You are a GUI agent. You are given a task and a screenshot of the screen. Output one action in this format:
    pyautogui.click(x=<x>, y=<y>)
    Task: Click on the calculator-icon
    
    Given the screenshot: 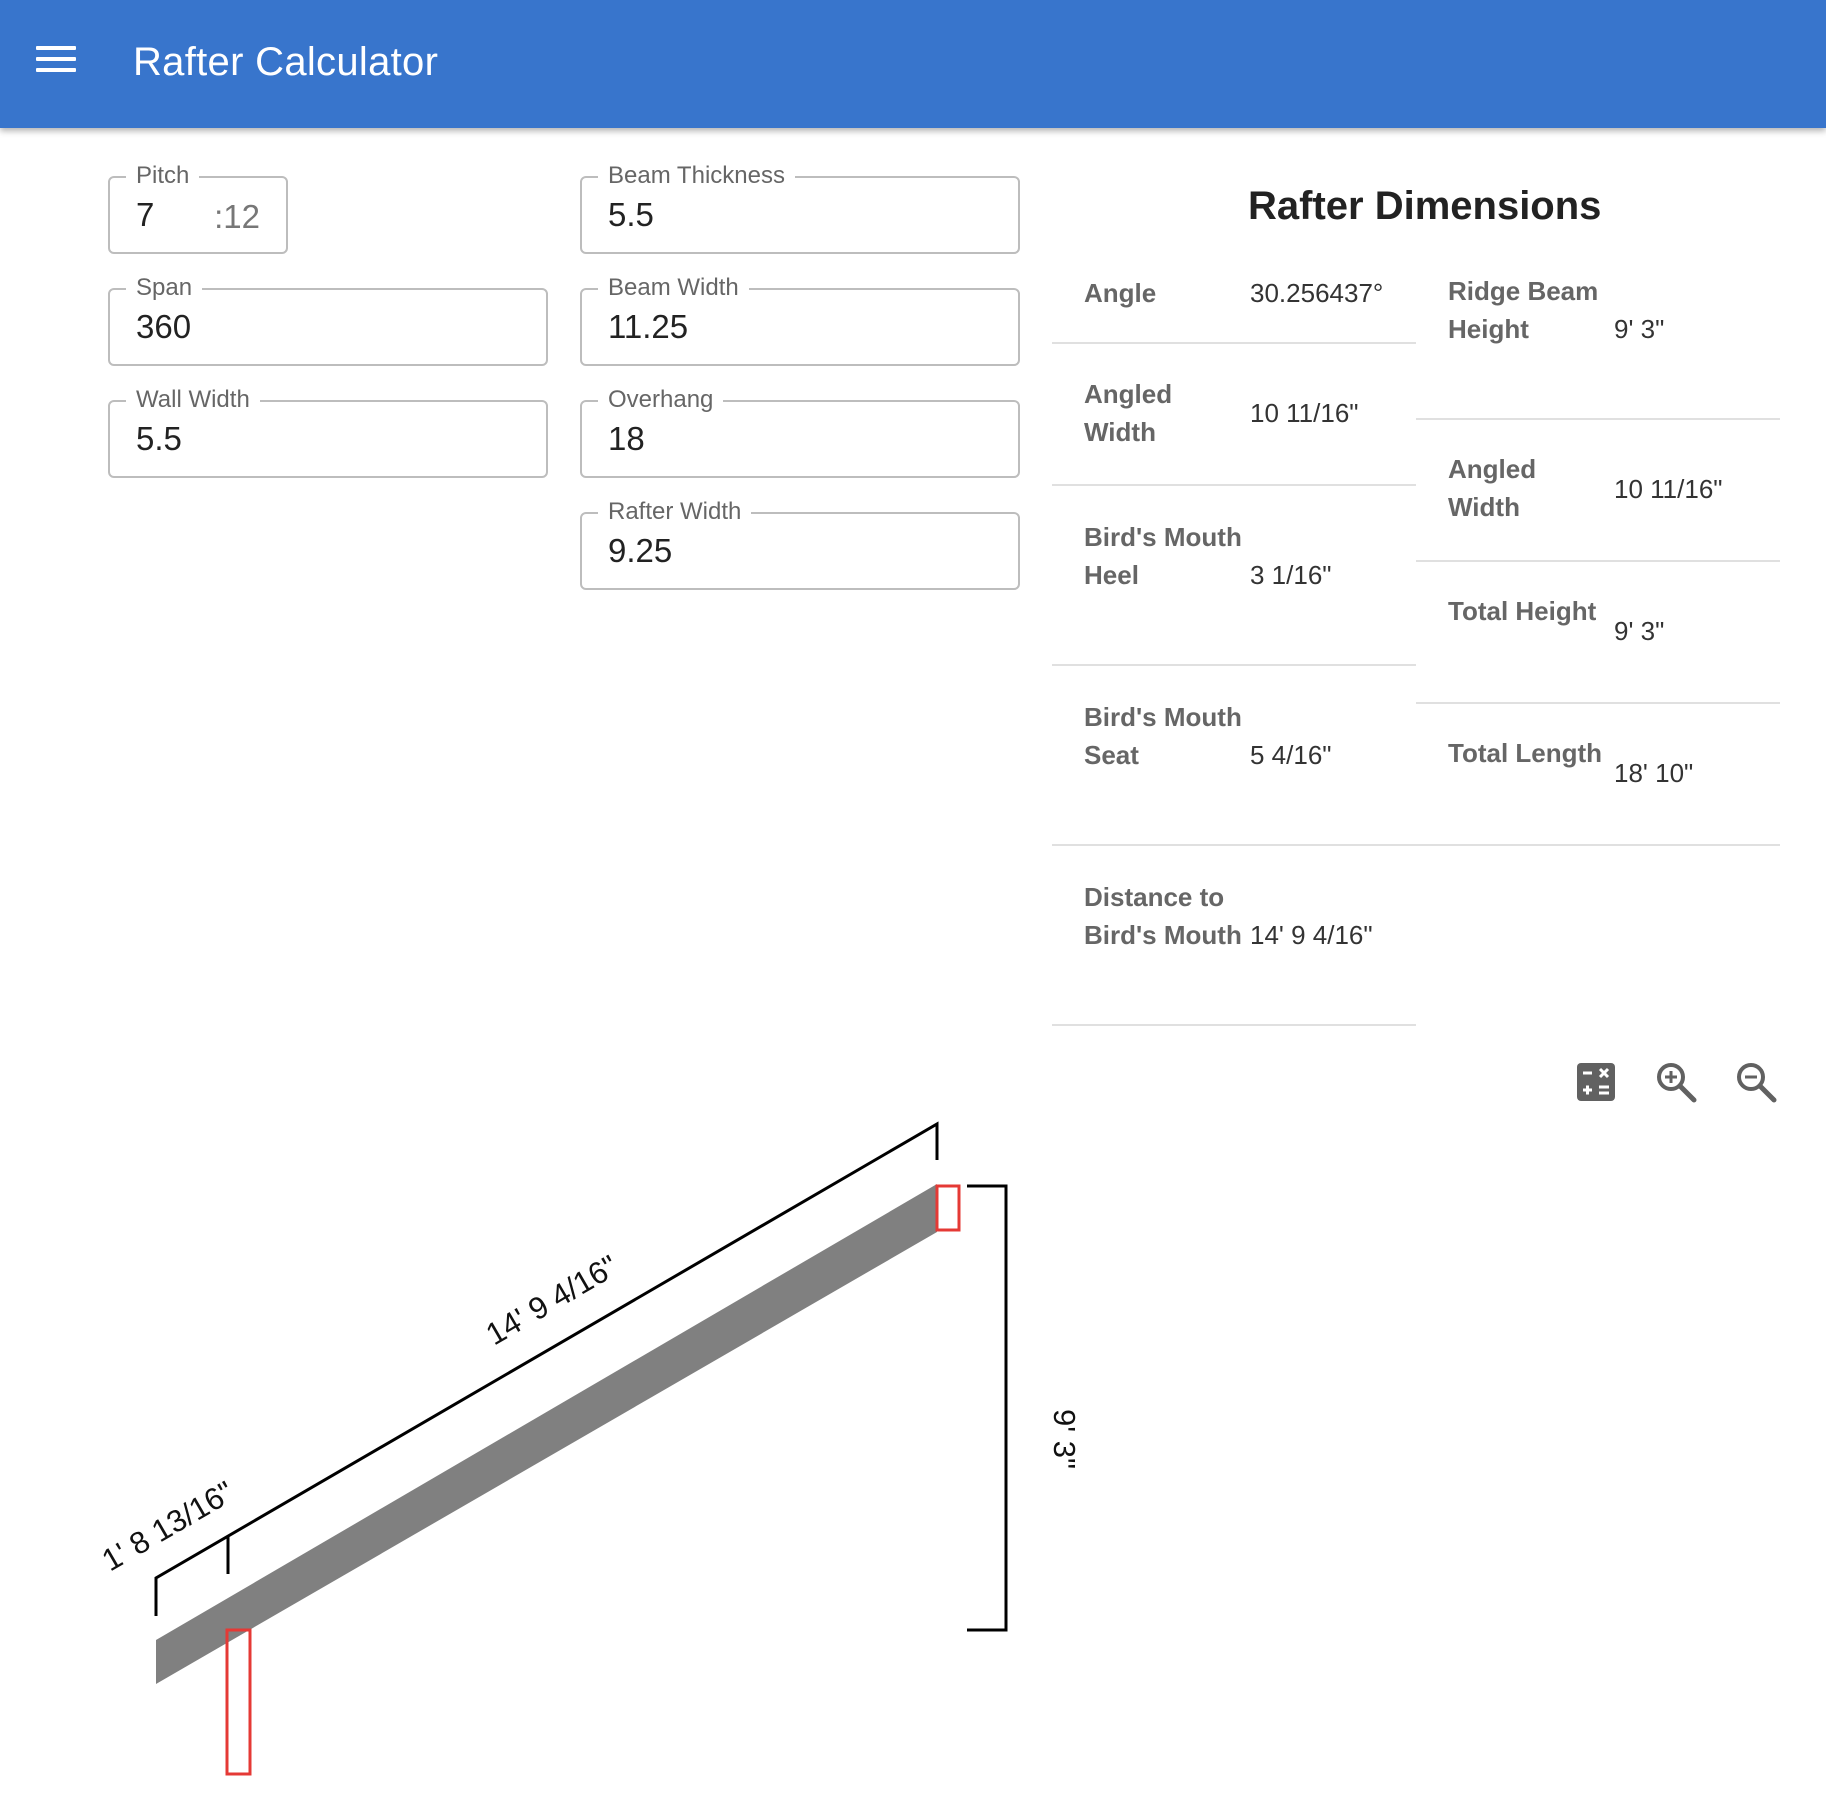 What is the action you would take?
    pyautogui.click(x=1596, y=1082)
    